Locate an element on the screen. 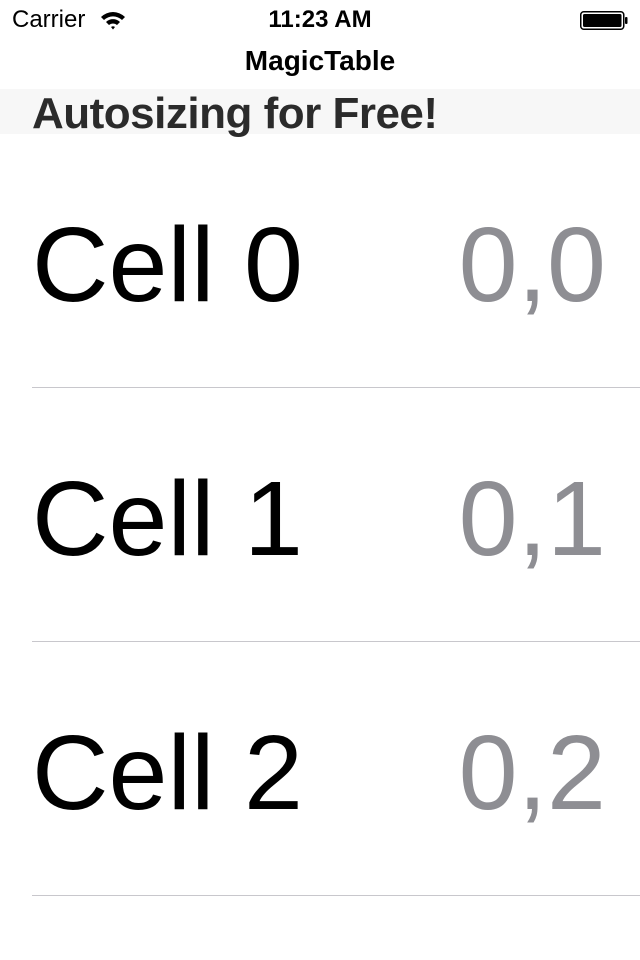 The image size is (640, 960). section-header: Autosizing for Free! is located at coordinates (320, 113).